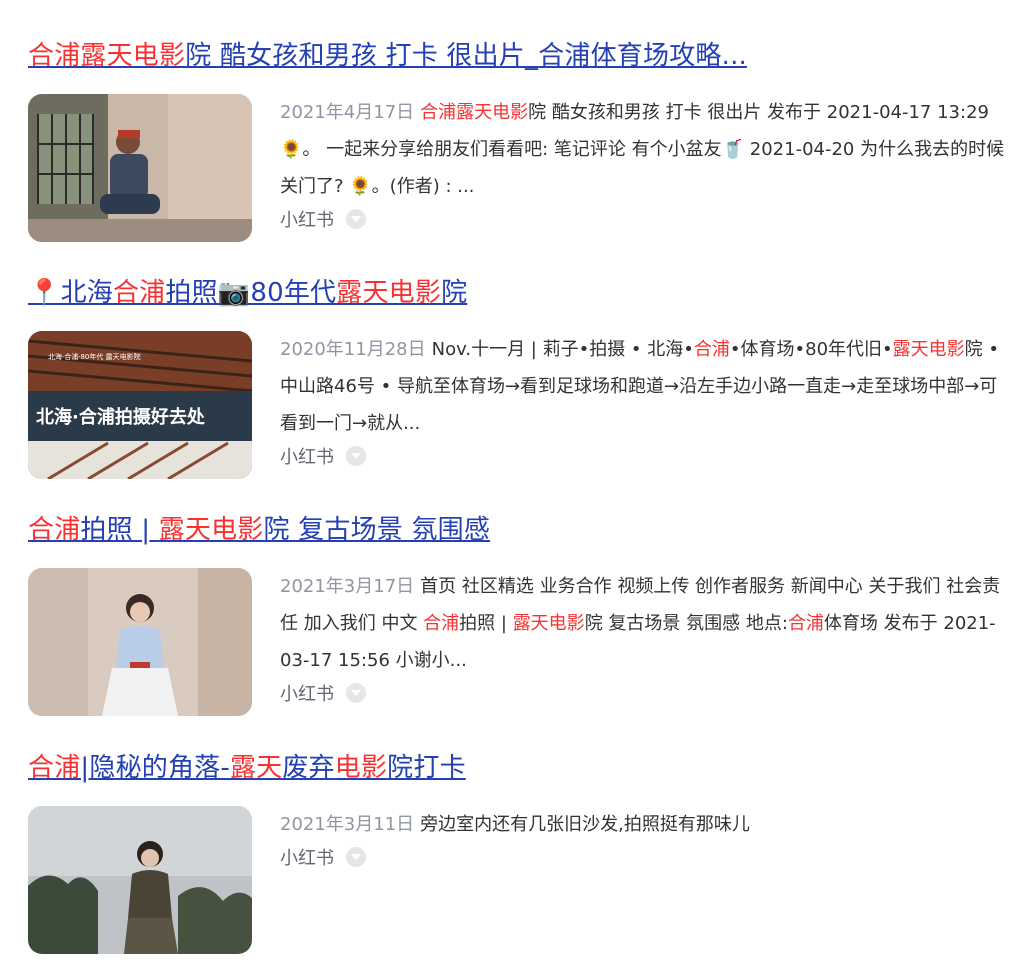  I want to click on result-body: 2021年3月11日 旁边室内还有几张旧沙发,拍照挺有那味儿 小红书, so click(518, 881).